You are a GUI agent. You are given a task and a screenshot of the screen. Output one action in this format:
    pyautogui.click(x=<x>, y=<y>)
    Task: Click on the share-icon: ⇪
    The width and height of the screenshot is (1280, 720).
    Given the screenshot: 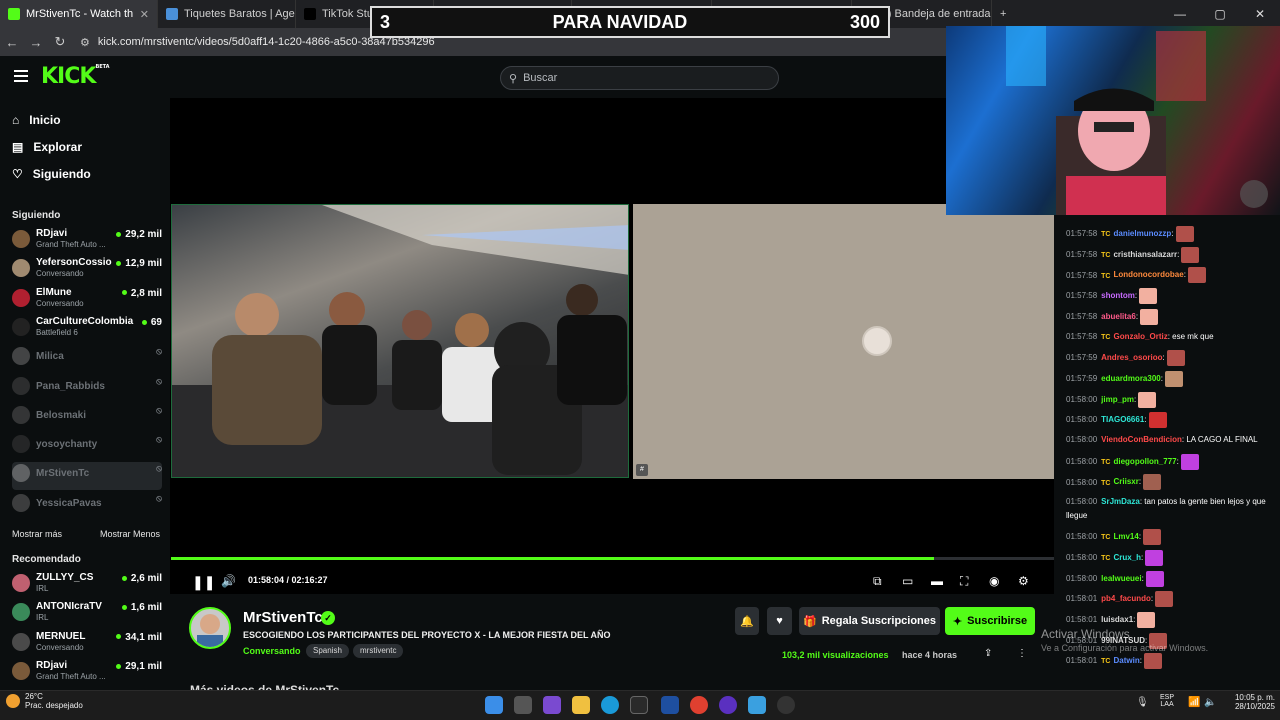 What is the action you would take?
    pyautogui.click(x=988, y=653)
    